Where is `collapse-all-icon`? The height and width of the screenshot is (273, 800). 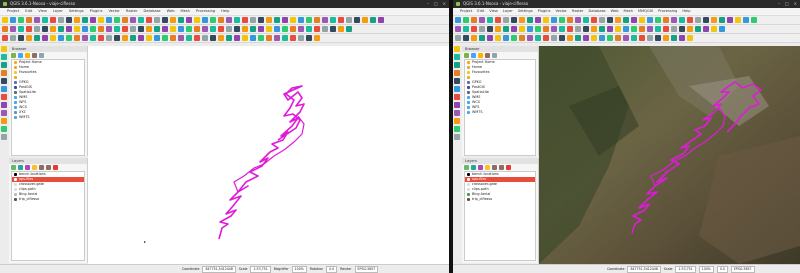 collapse-all-icon is located at coordinates (501, 167).